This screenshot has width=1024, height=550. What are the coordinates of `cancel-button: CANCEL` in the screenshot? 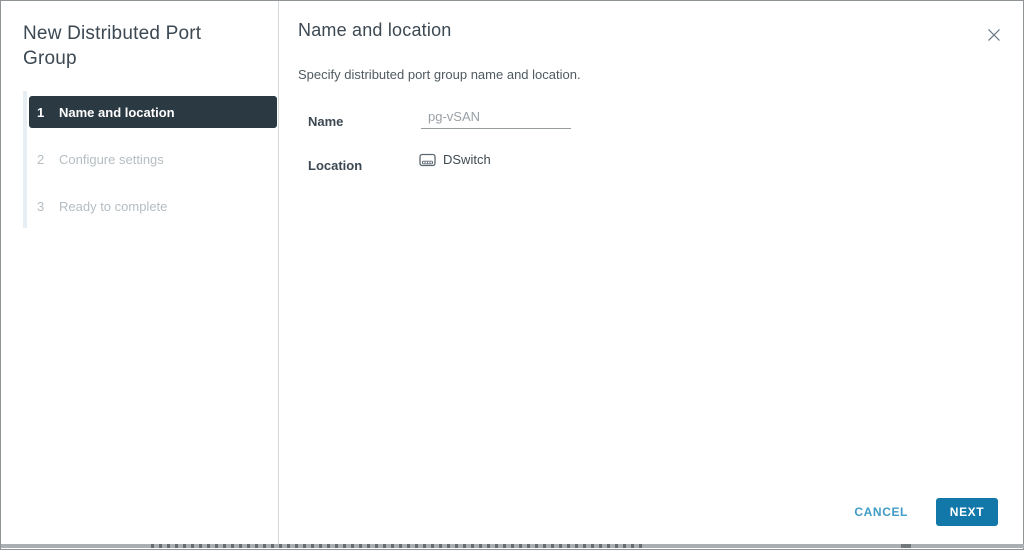 It's located at (881, 512).